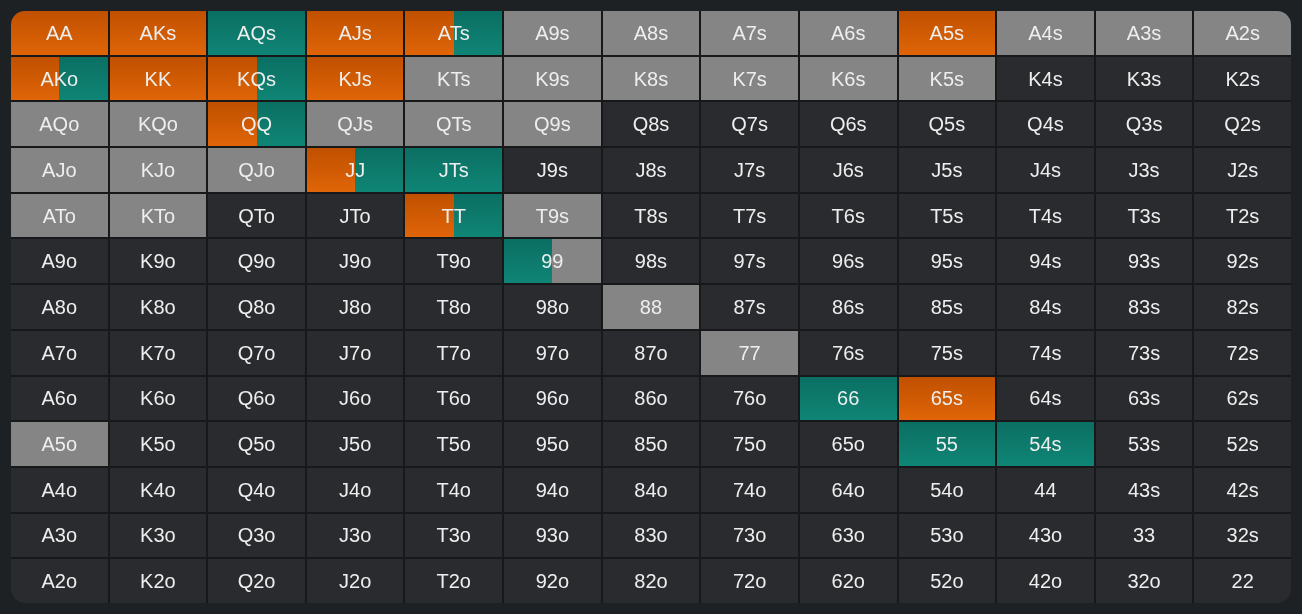  What do you see at coordinates (1242, 261) in the screenshot?
I see `hand-cell: 92s` at bounding box center [1242, 261].